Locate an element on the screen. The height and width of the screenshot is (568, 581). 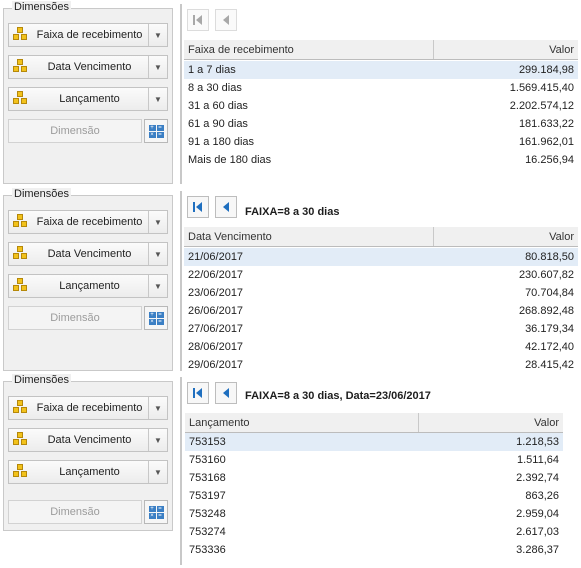
table-row: 23/06/2017 70.704,84 is located at coordinates (381, 293).